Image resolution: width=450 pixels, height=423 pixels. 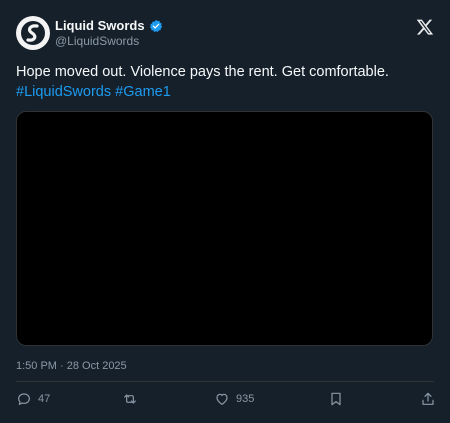 I want to click on tweet-timestamp: 1:50 PM · 28 Oct 2025, so click(x=71, y=366).